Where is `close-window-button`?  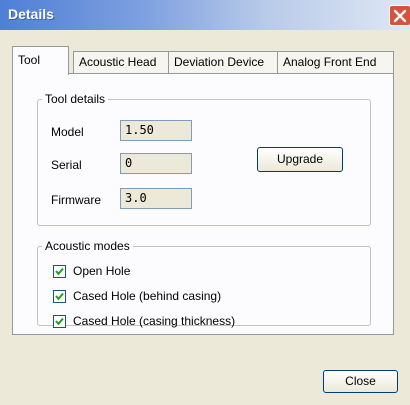
close-window-button is located at coordinates (399, 15).